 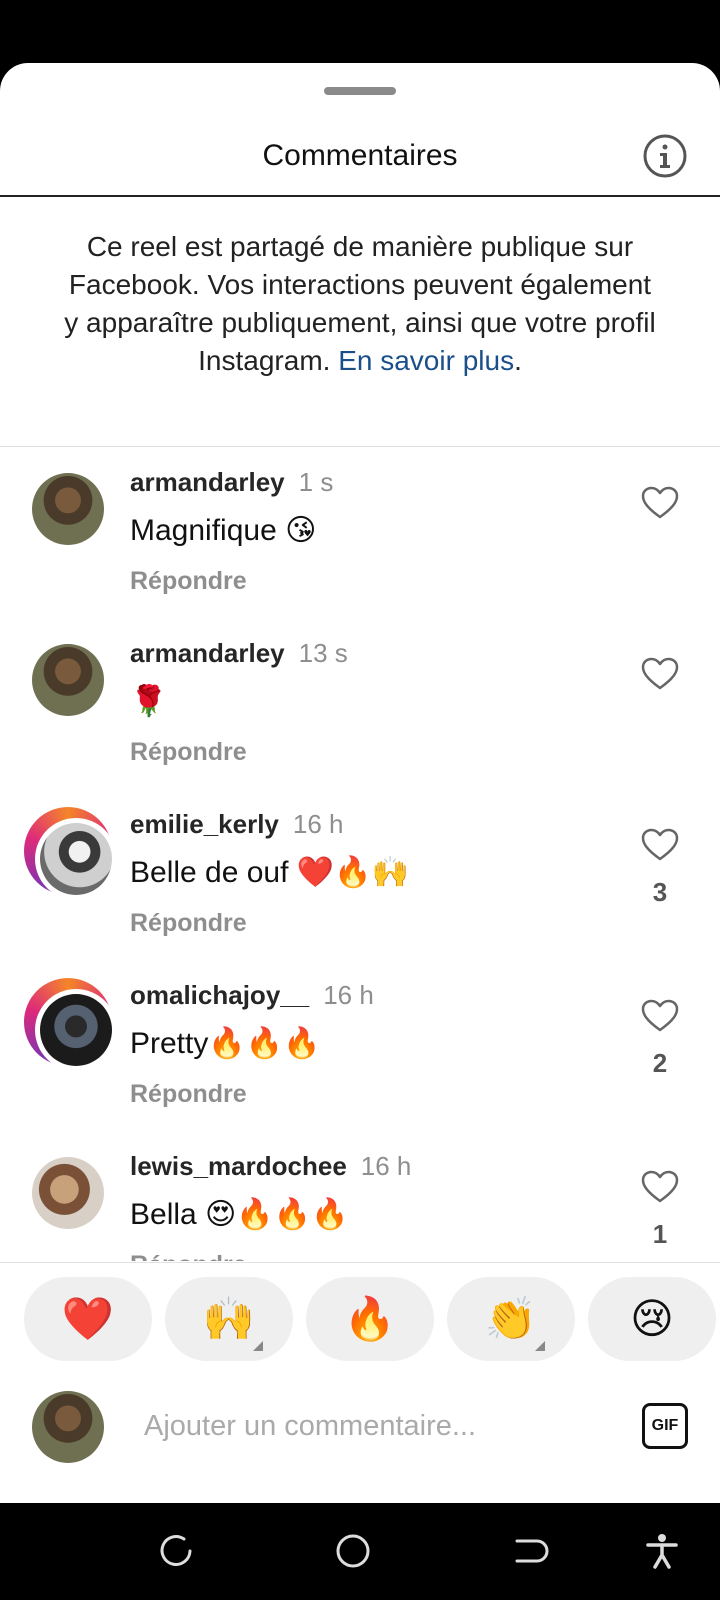 I want to click on reaction-fire: 🔥, so click(x=370, y=1319).